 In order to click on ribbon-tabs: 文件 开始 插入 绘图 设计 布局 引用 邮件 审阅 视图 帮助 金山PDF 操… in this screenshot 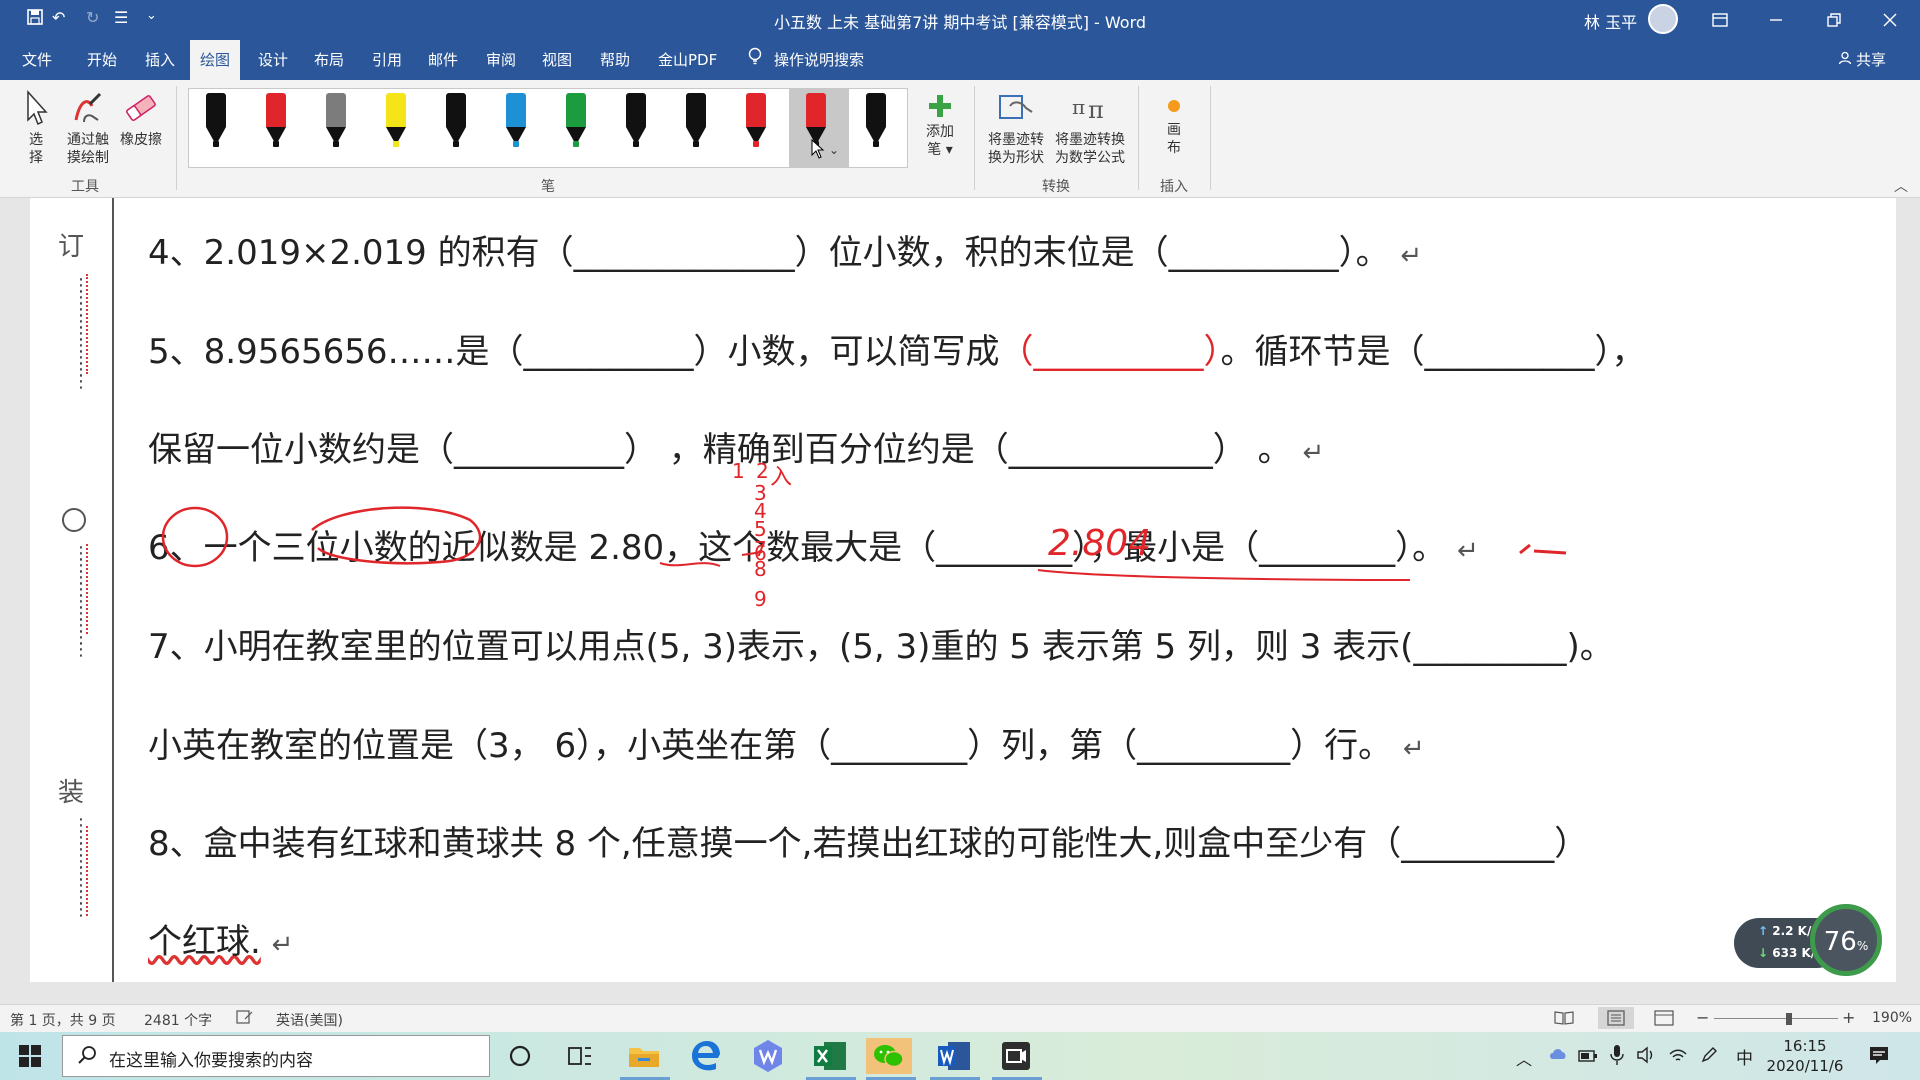, I will do `click(960, 60)`.